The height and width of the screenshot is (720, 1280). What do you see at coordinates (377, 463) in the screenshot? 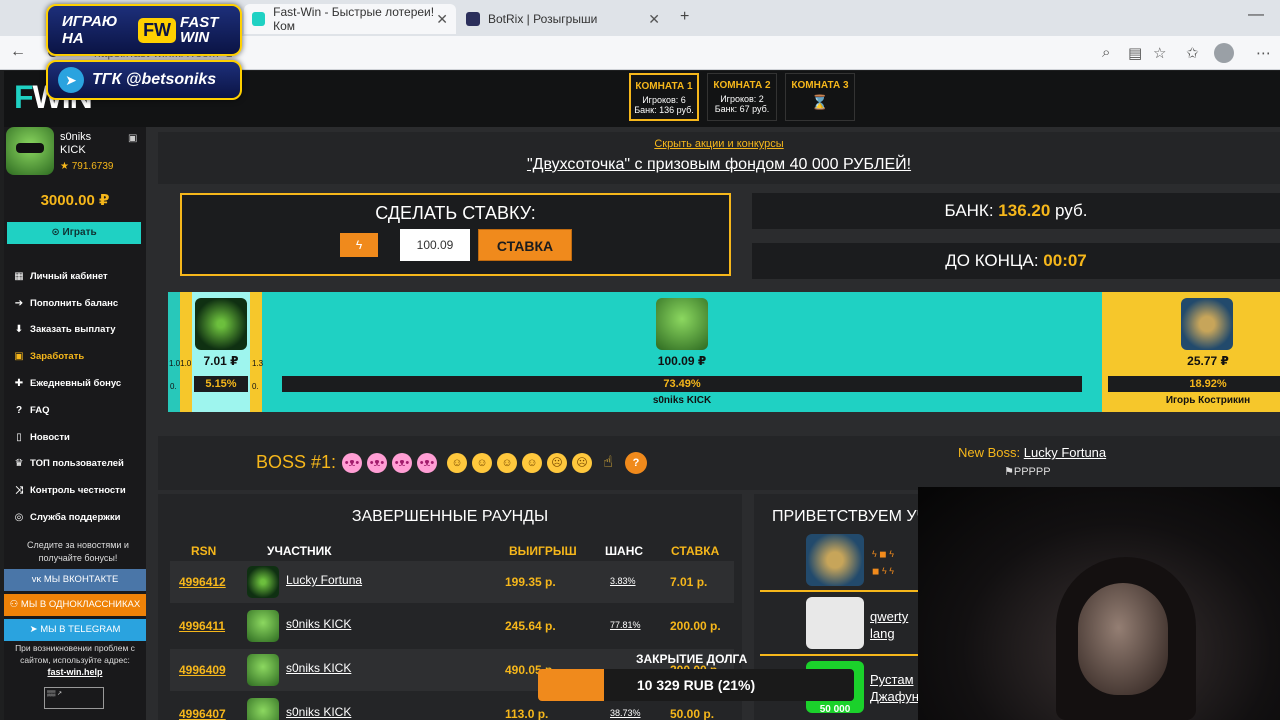
I see `pig-emoji-icon: •ᴥ•` at bounding box center [377, 463].